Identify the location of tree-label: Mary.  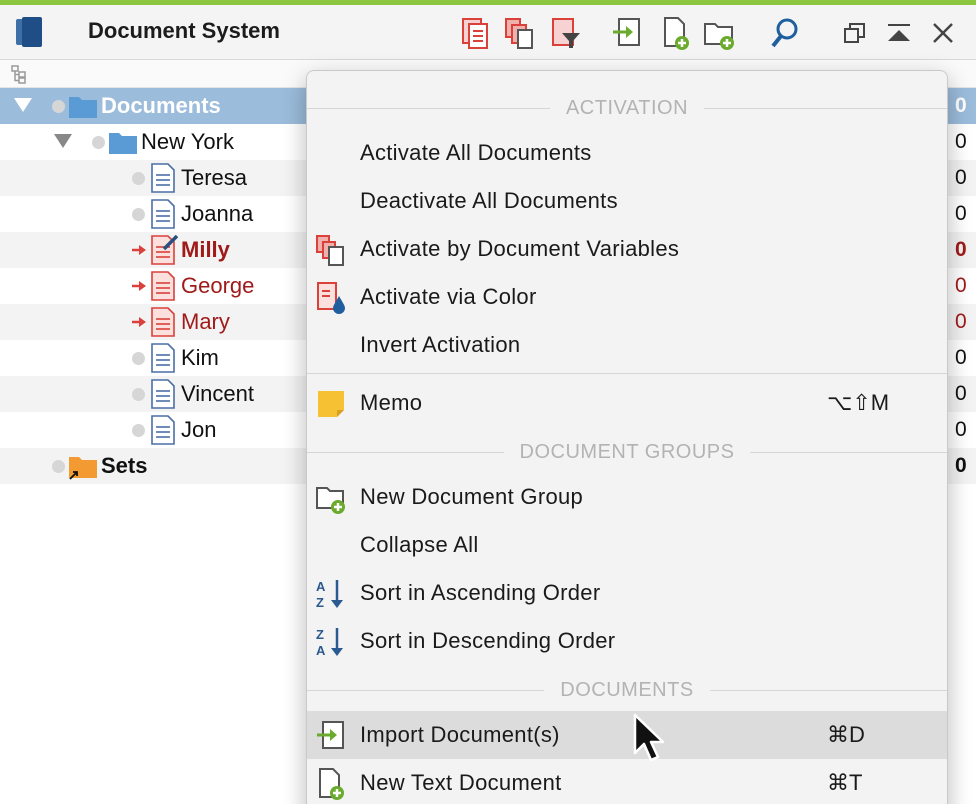
(205, 321).